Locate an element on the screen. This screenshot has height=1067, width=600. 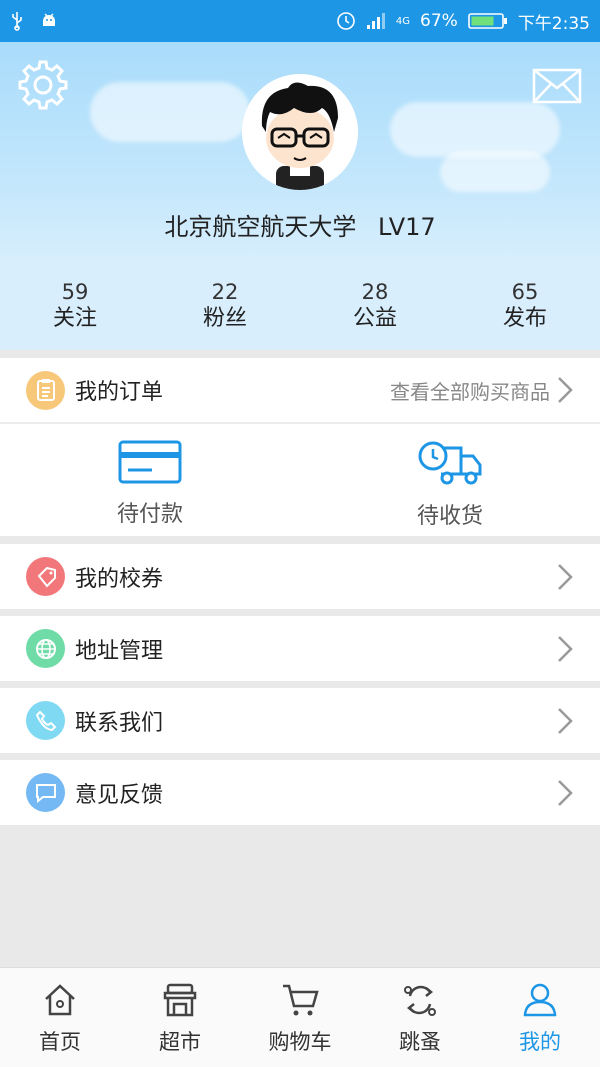
user-icon is located at coordinates (540, 1002).